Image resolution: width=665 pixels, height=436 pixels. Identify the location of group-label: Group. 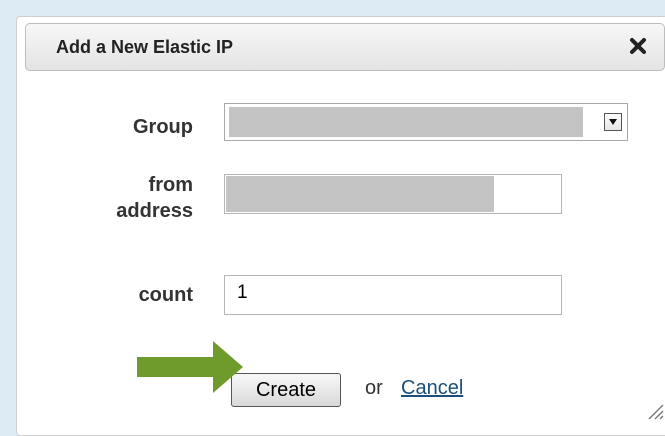
(163, 127).